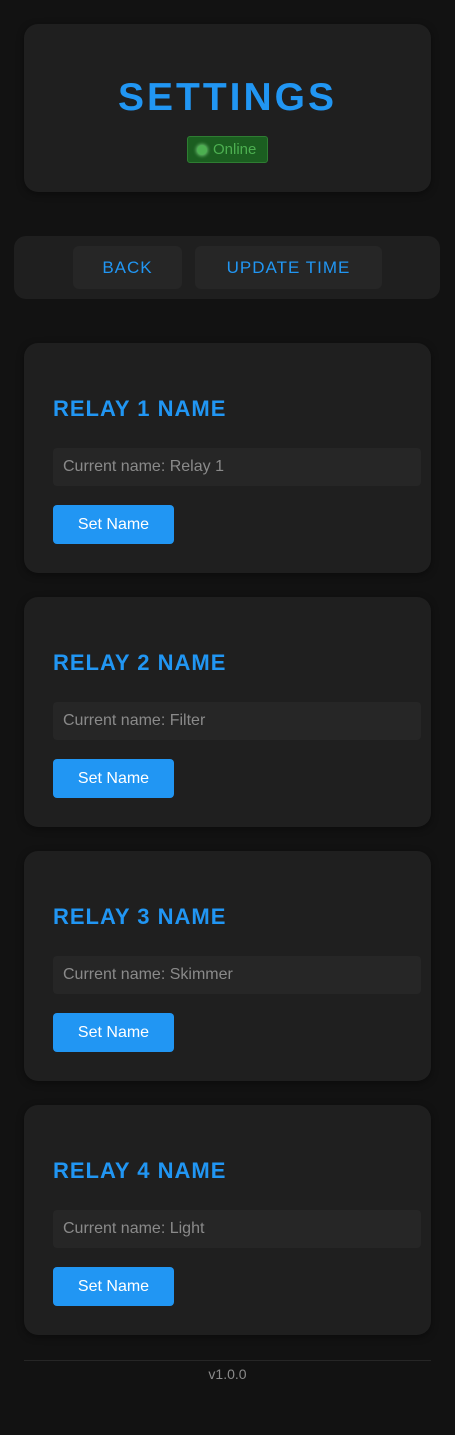  Describe the element at coordinates (140, 408) in the screenshot. I see `relay-1-title: RELAY 1 NAME` at that location.